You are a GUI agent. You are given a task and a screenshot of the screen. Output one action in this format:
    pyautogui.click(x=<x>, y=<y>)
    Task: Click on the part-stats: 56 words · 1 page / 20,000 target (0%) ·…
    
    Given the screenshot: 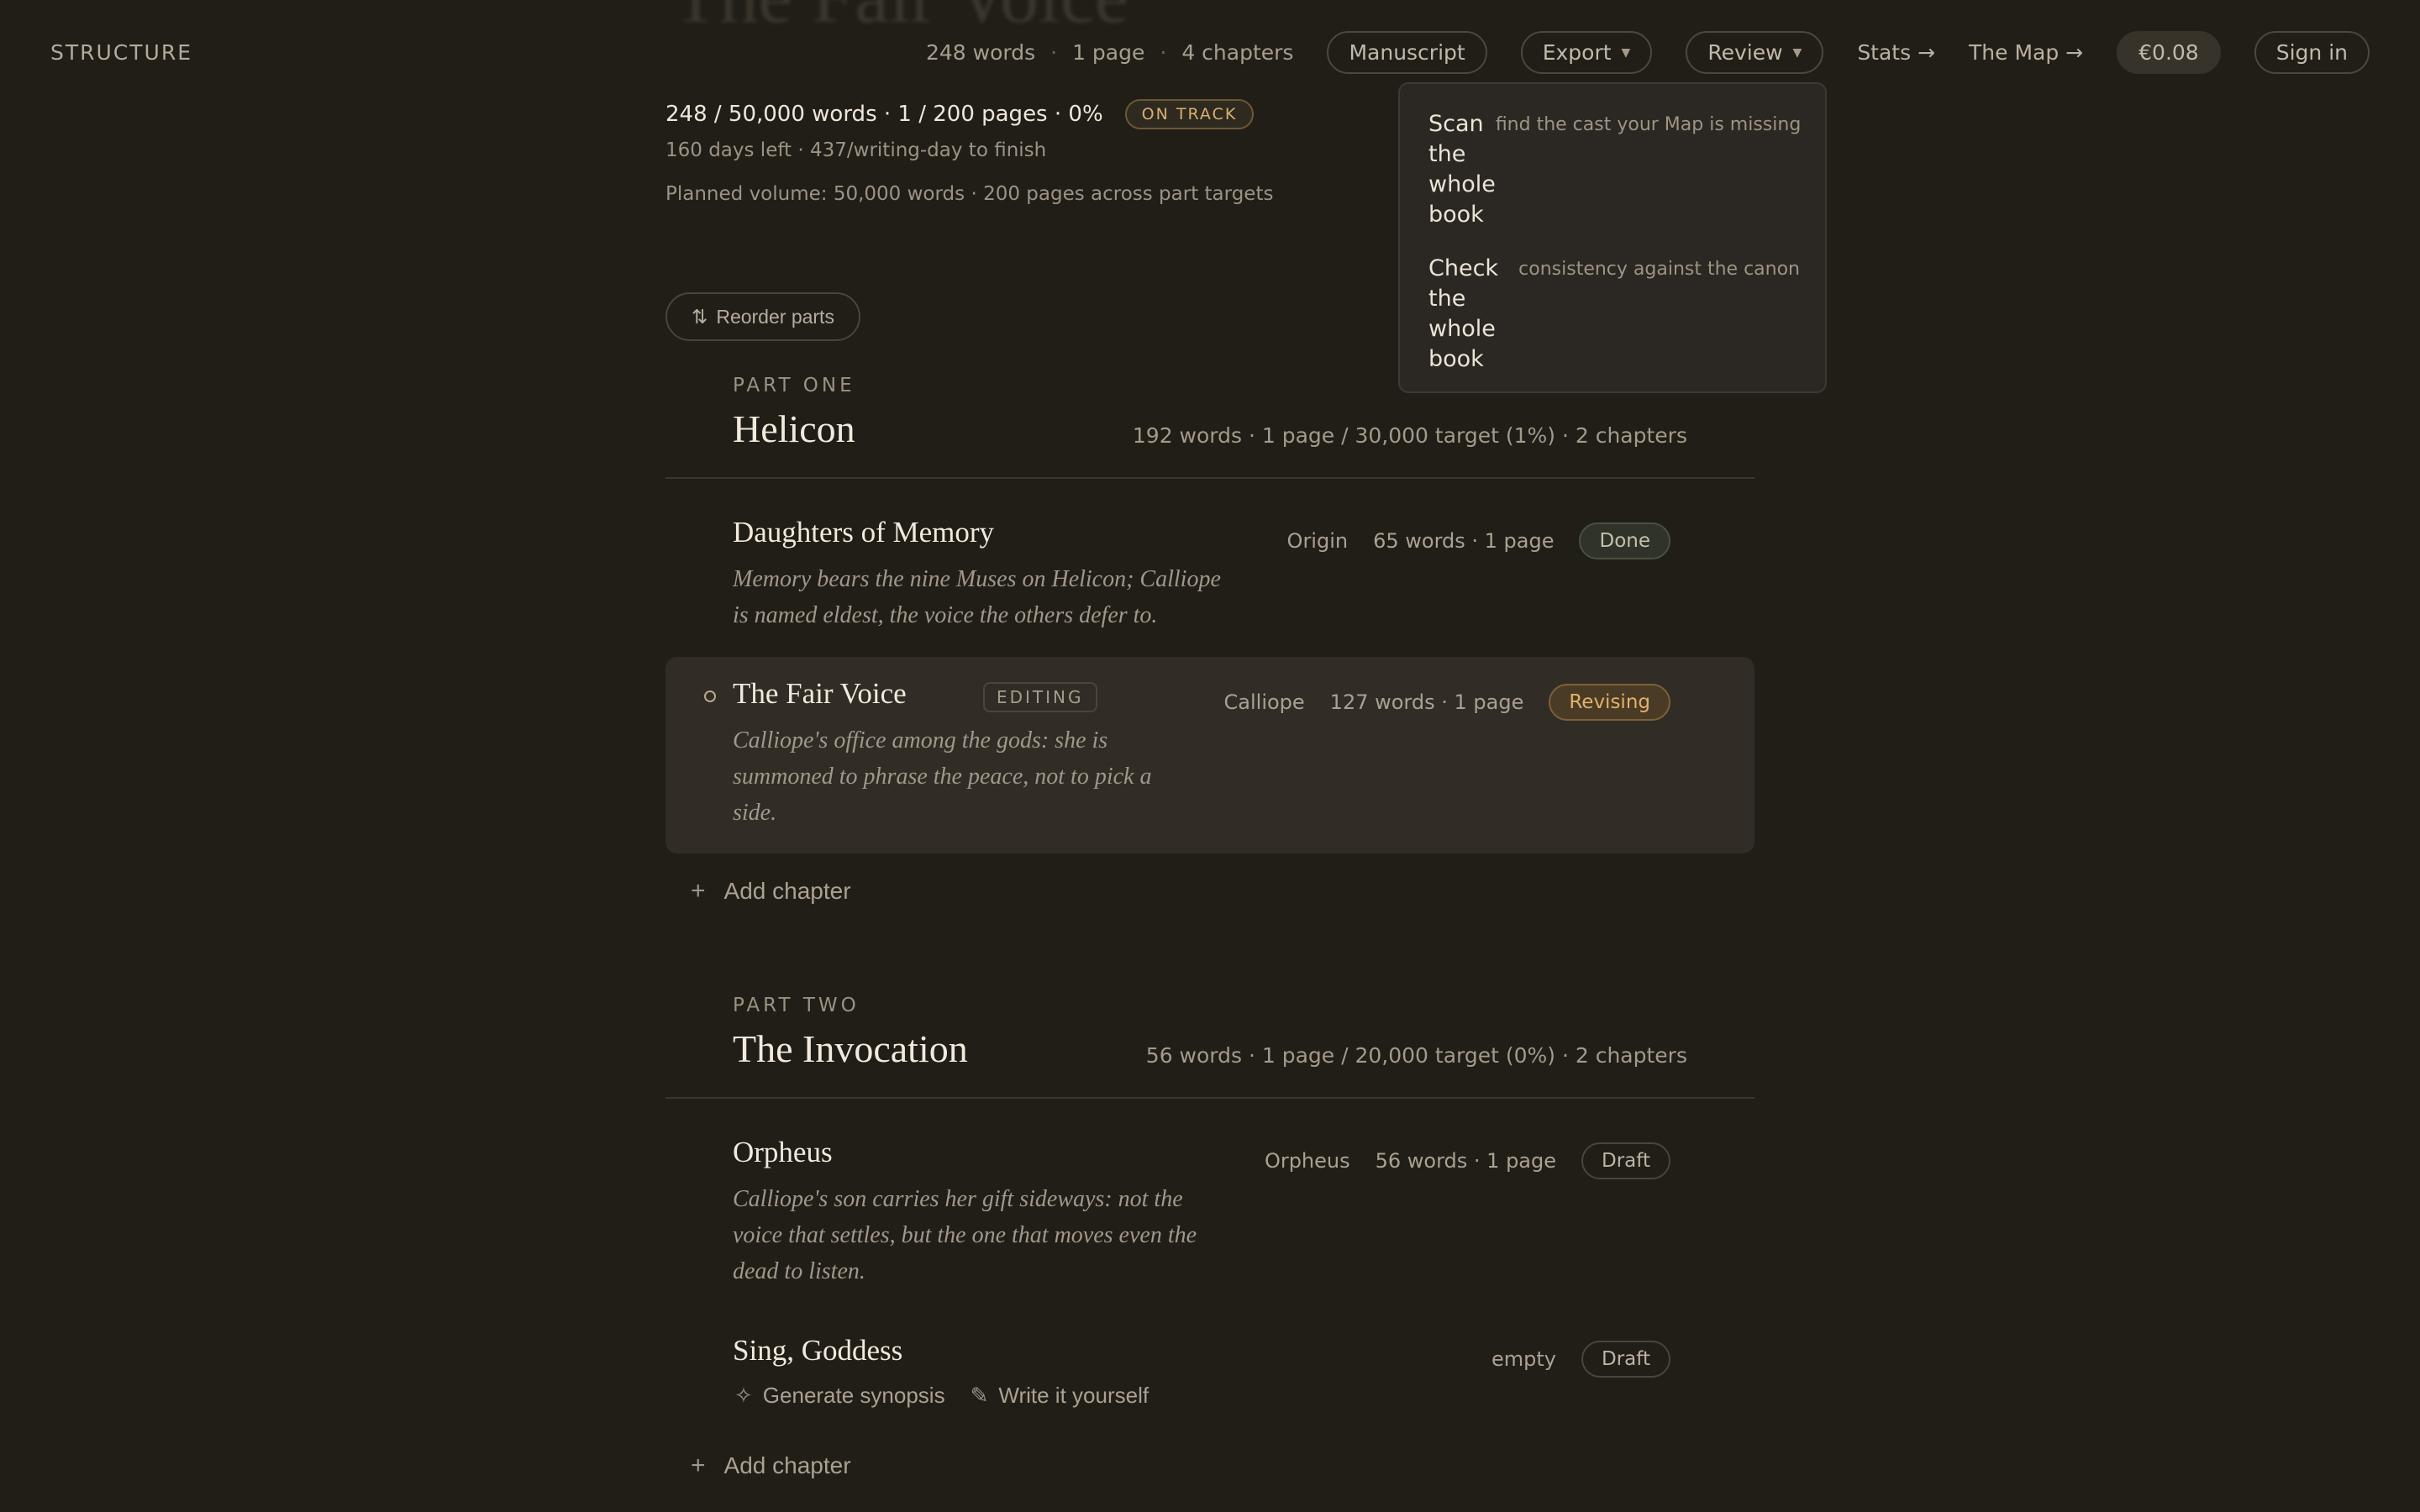 What is the action you would take?
    pyautogui.click(x=1416, y=1055)
    